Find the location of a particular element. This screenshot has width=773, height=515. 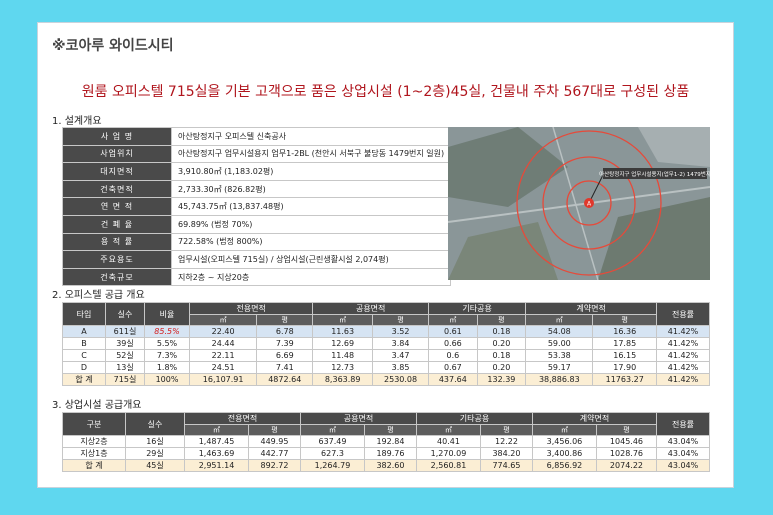

table-cell: 774.65 is located at coordinates (506, 465).